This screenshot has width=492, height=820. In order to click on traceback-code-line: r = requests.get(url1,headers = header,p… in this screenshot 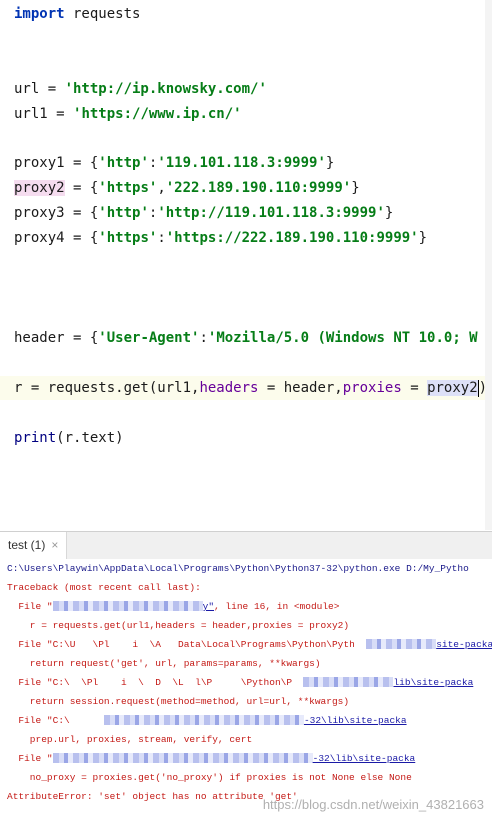, I will do `click(178, 625)`.